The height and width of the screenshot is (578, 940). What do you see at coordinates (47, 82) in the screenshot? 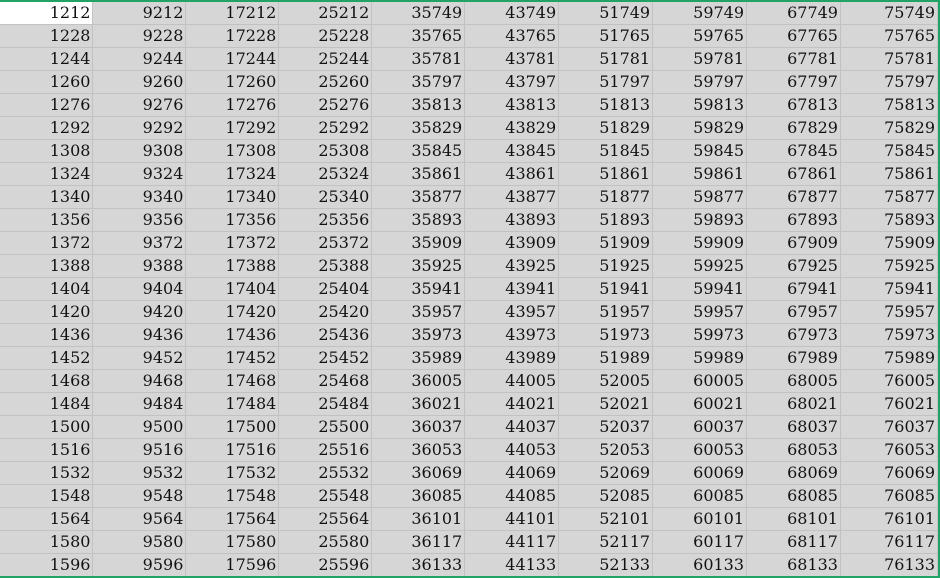
I see `table-cell: 1260` at bounding box center [47, 82].